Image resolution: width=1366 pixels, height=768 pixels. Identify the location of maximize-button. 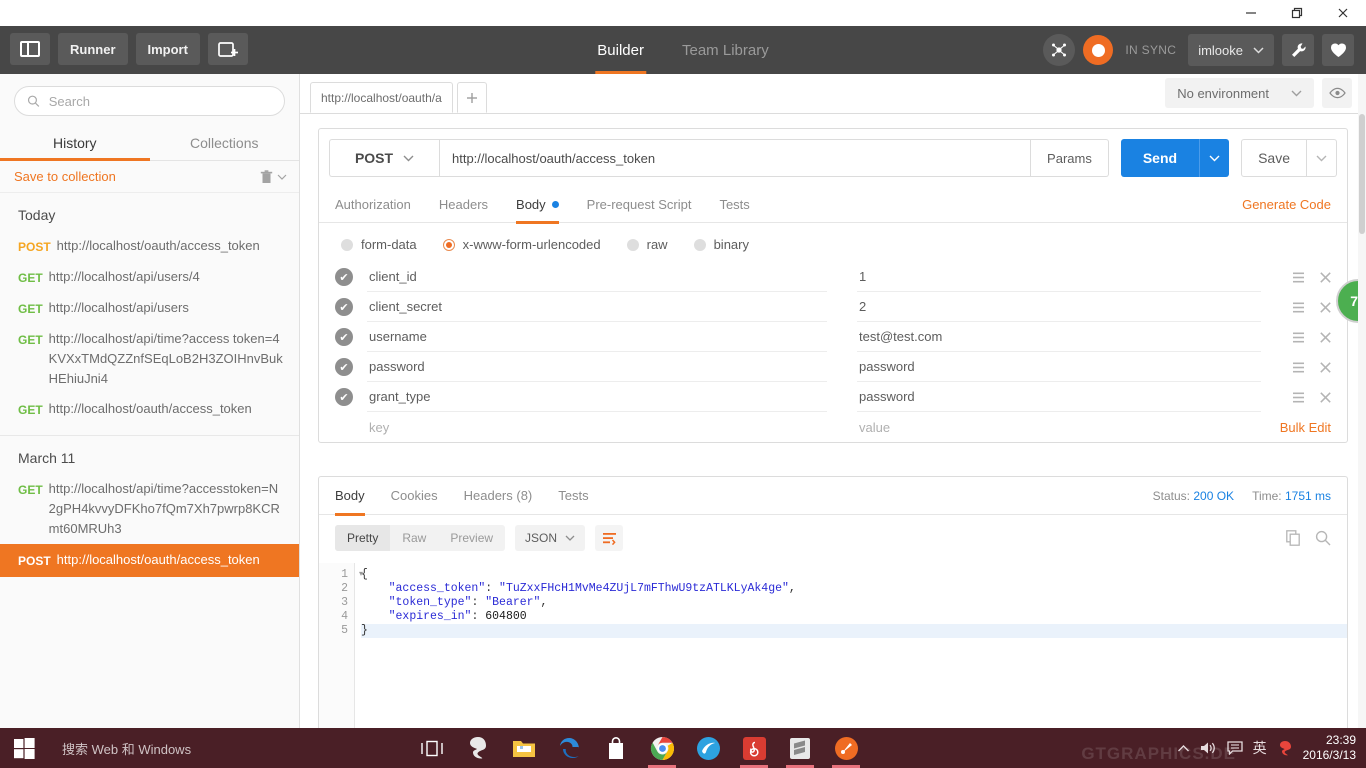
(1297, 13).